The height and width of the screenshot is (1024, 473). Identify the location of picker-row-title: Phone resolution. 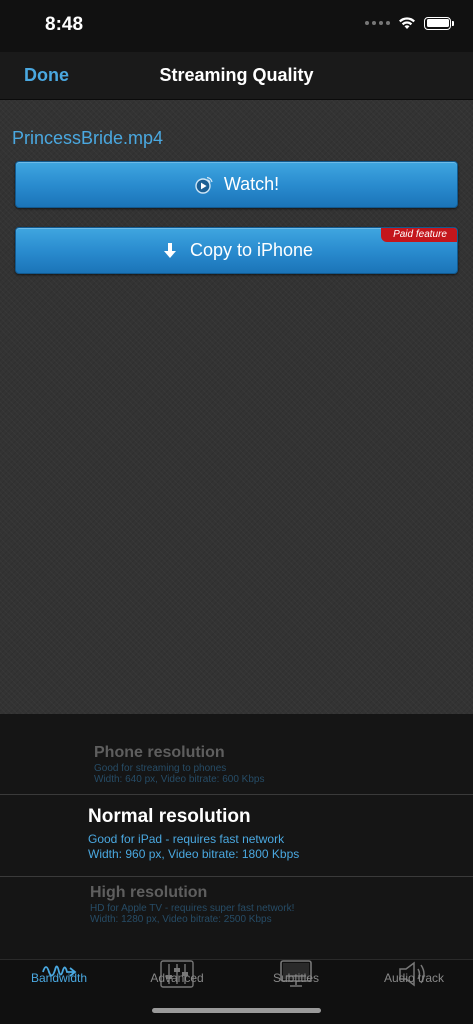
(159, 752).